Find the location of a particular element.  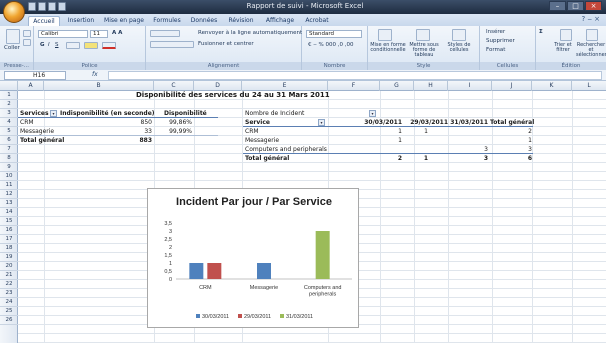

y-tick-label: 1,5 is located at coordinates (168, 256).